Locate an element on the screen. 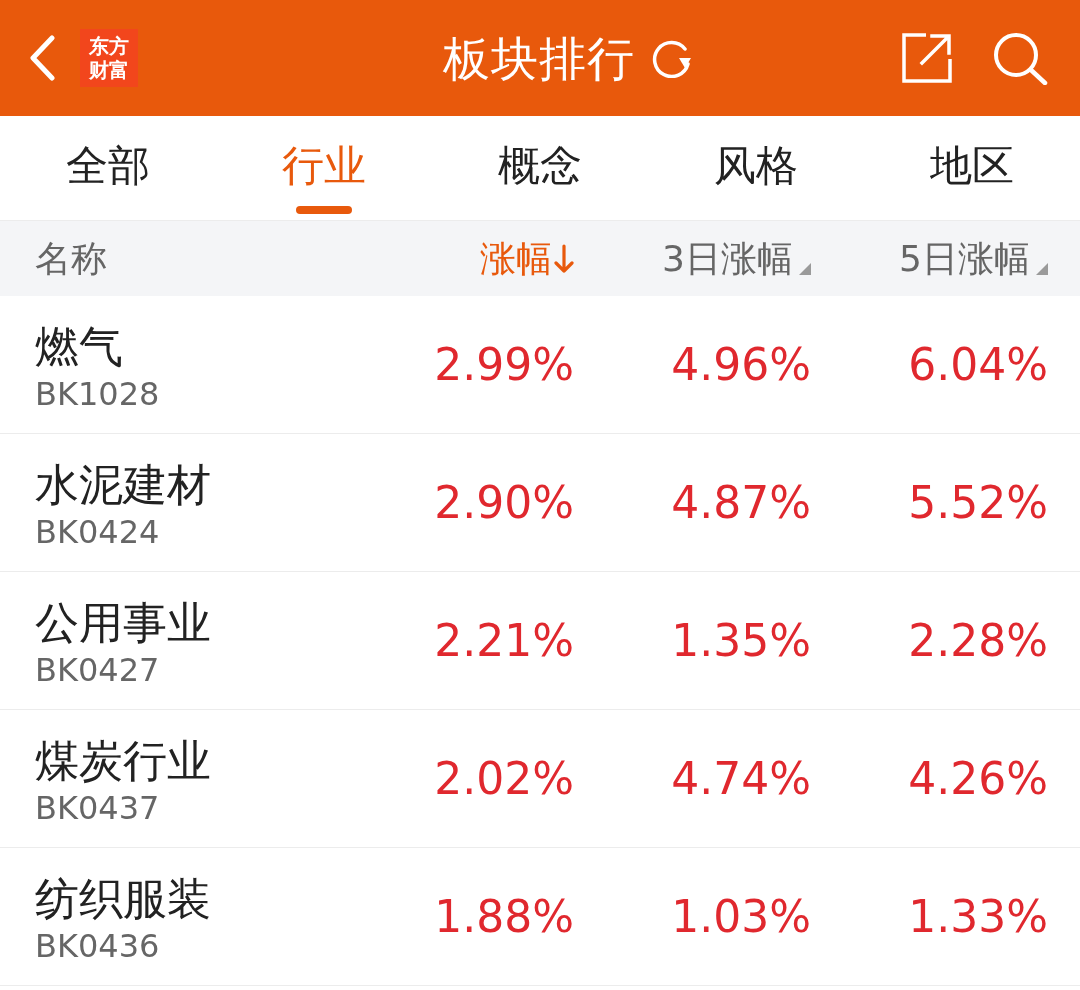 Image resolution: width=1080 pixels, height=990 pixels. logo-text: 财富 is located at coordinates (109, 70).